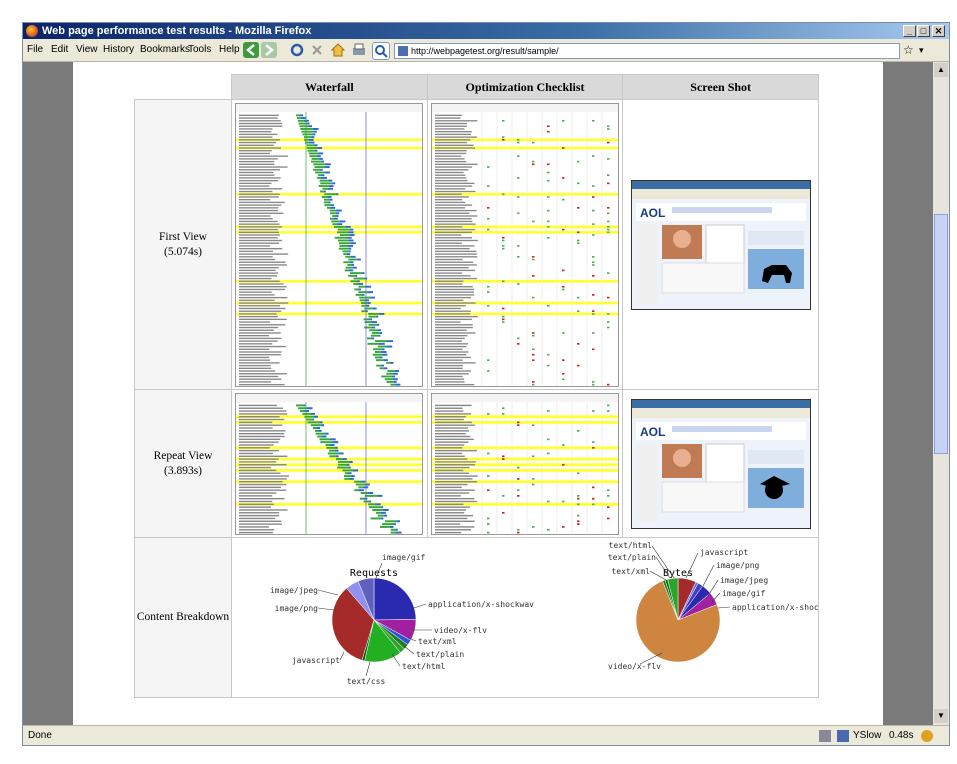  What do you see at coordinates (908, 50) in the screenshot?
I see `star-icon: ☆` at bounding box center [908, 50].